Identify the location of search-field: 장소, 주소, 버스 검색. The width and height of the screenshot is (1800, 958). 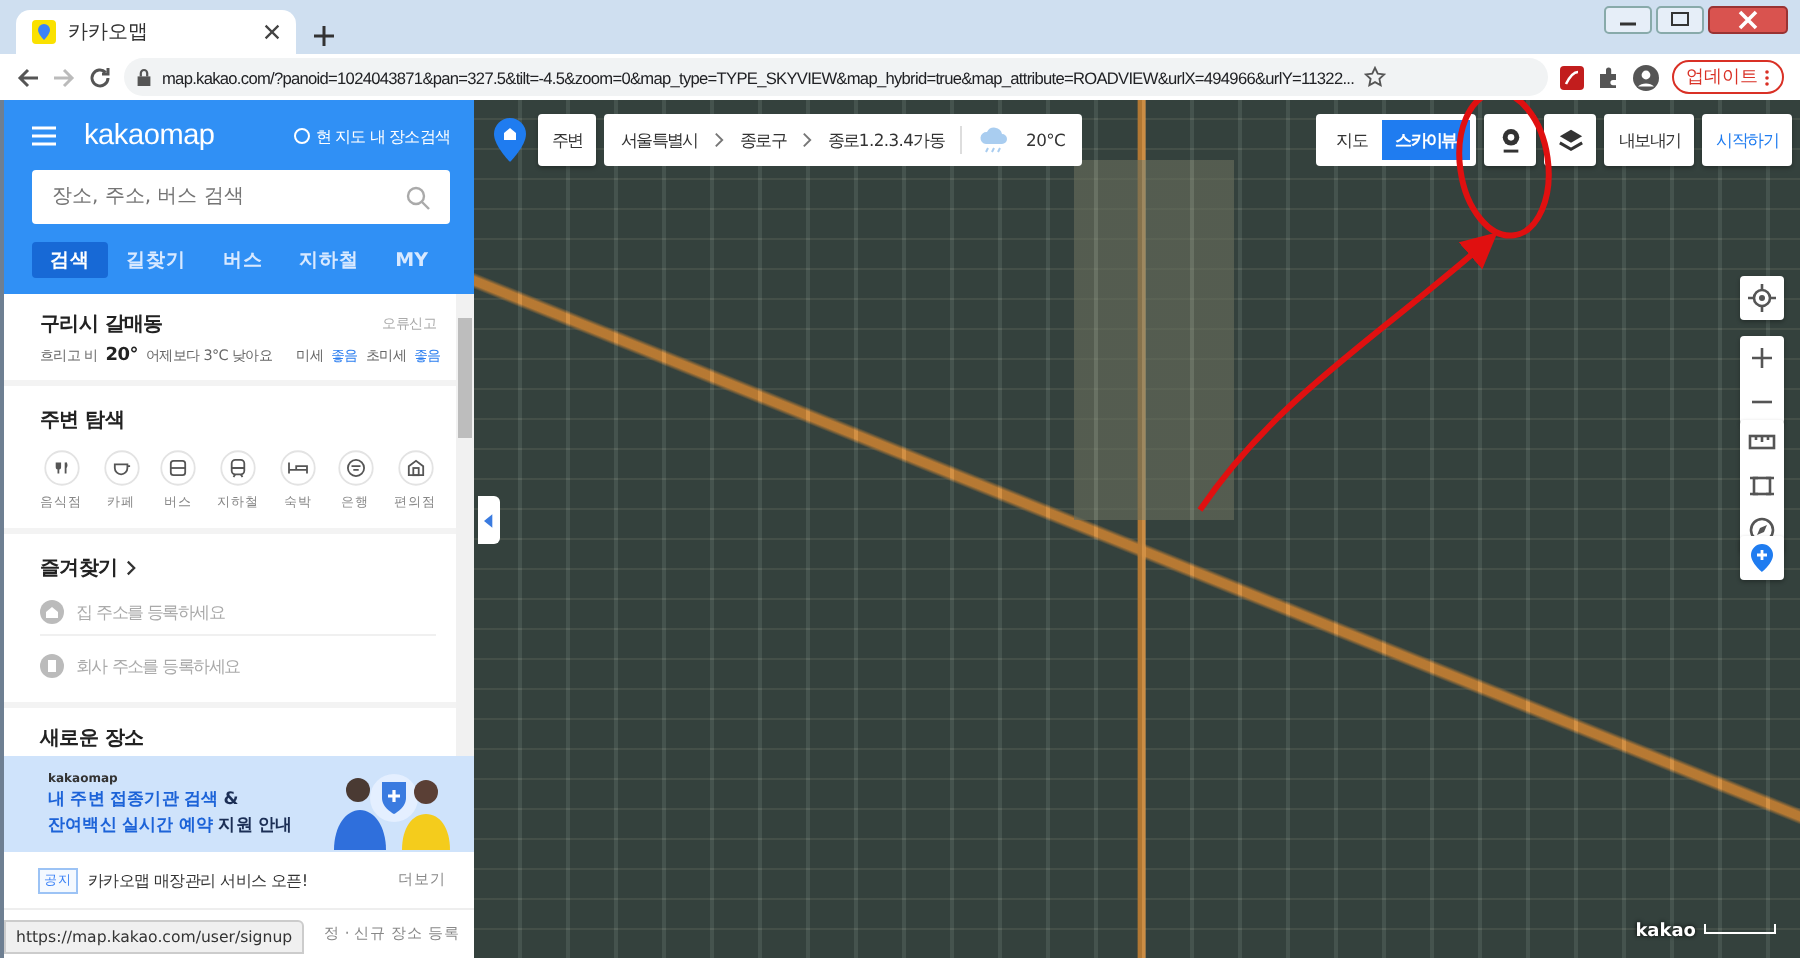
(241, 197).